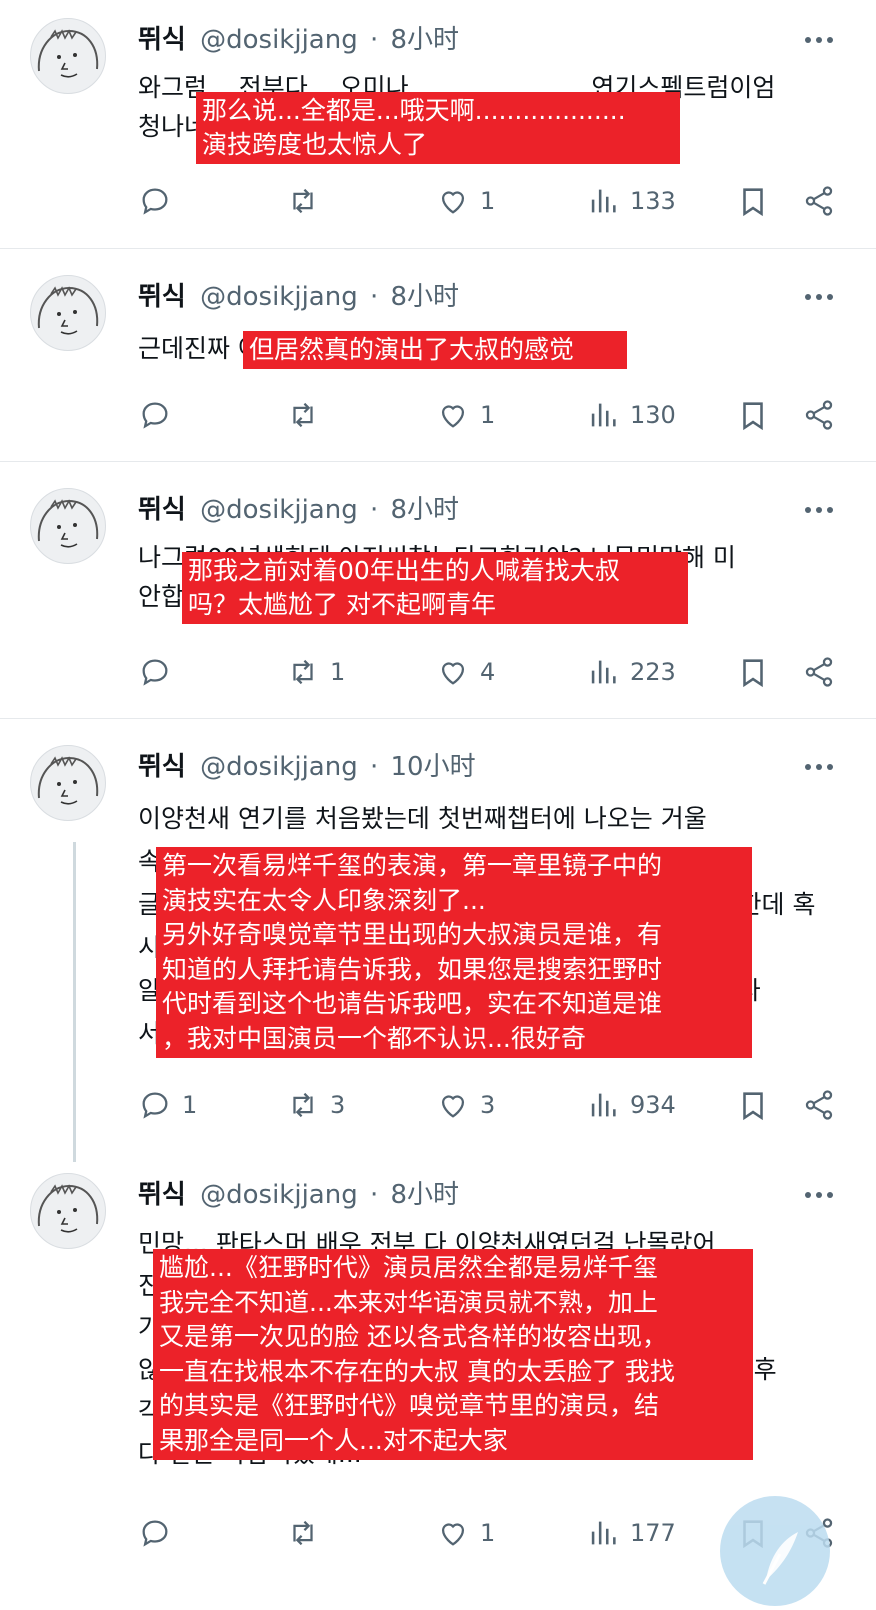 This screenshot has height=1610, width=876. Describe the element at coordinates (631, 672) in the screenshot. I see `views-button: 223` at that location.